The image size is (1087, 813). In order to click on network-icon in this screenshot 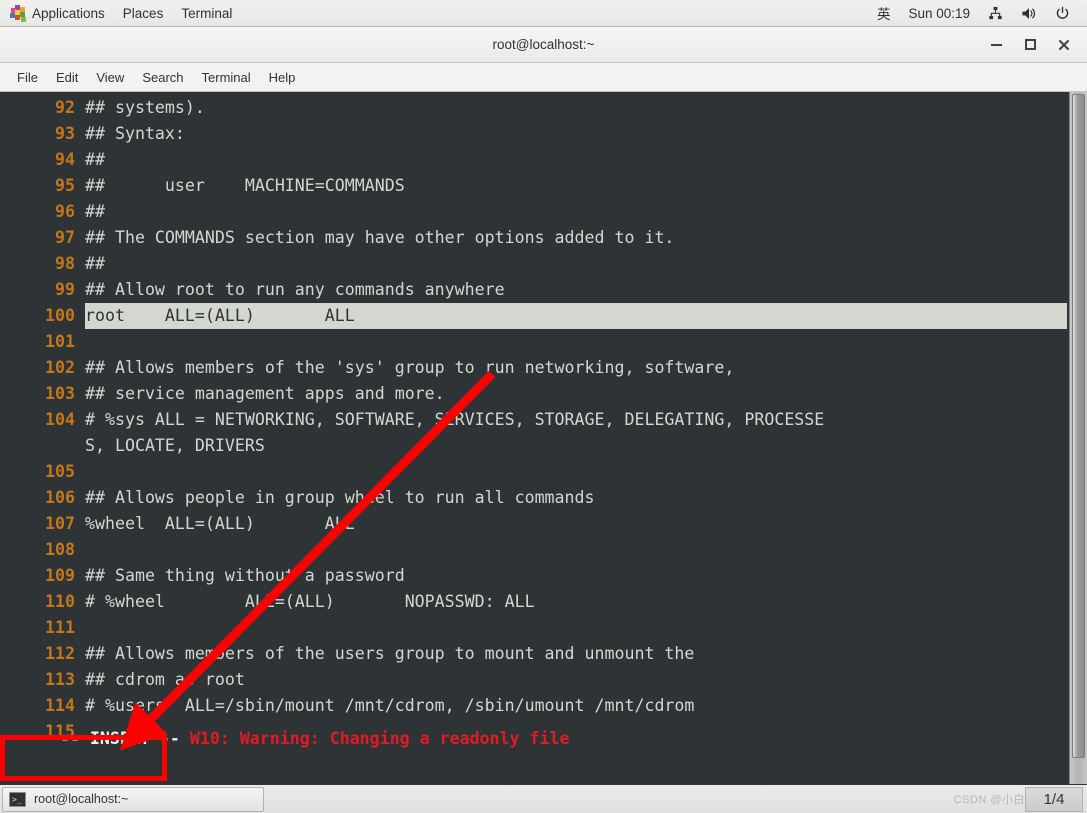, I will do `click(995, 13)`.